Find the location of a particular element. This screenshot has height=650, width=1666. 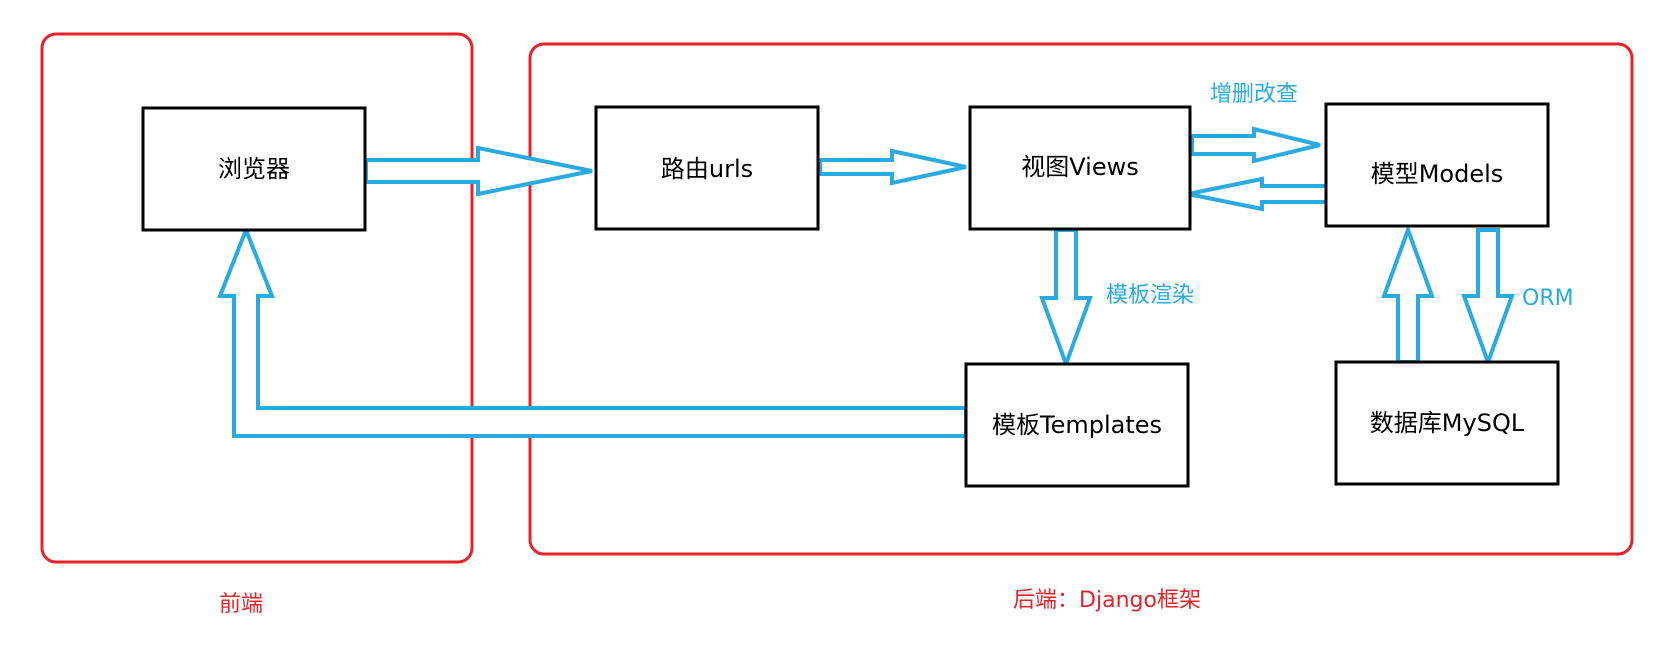

node-models-label: 模型Models is located at coordinates (1437, 174).